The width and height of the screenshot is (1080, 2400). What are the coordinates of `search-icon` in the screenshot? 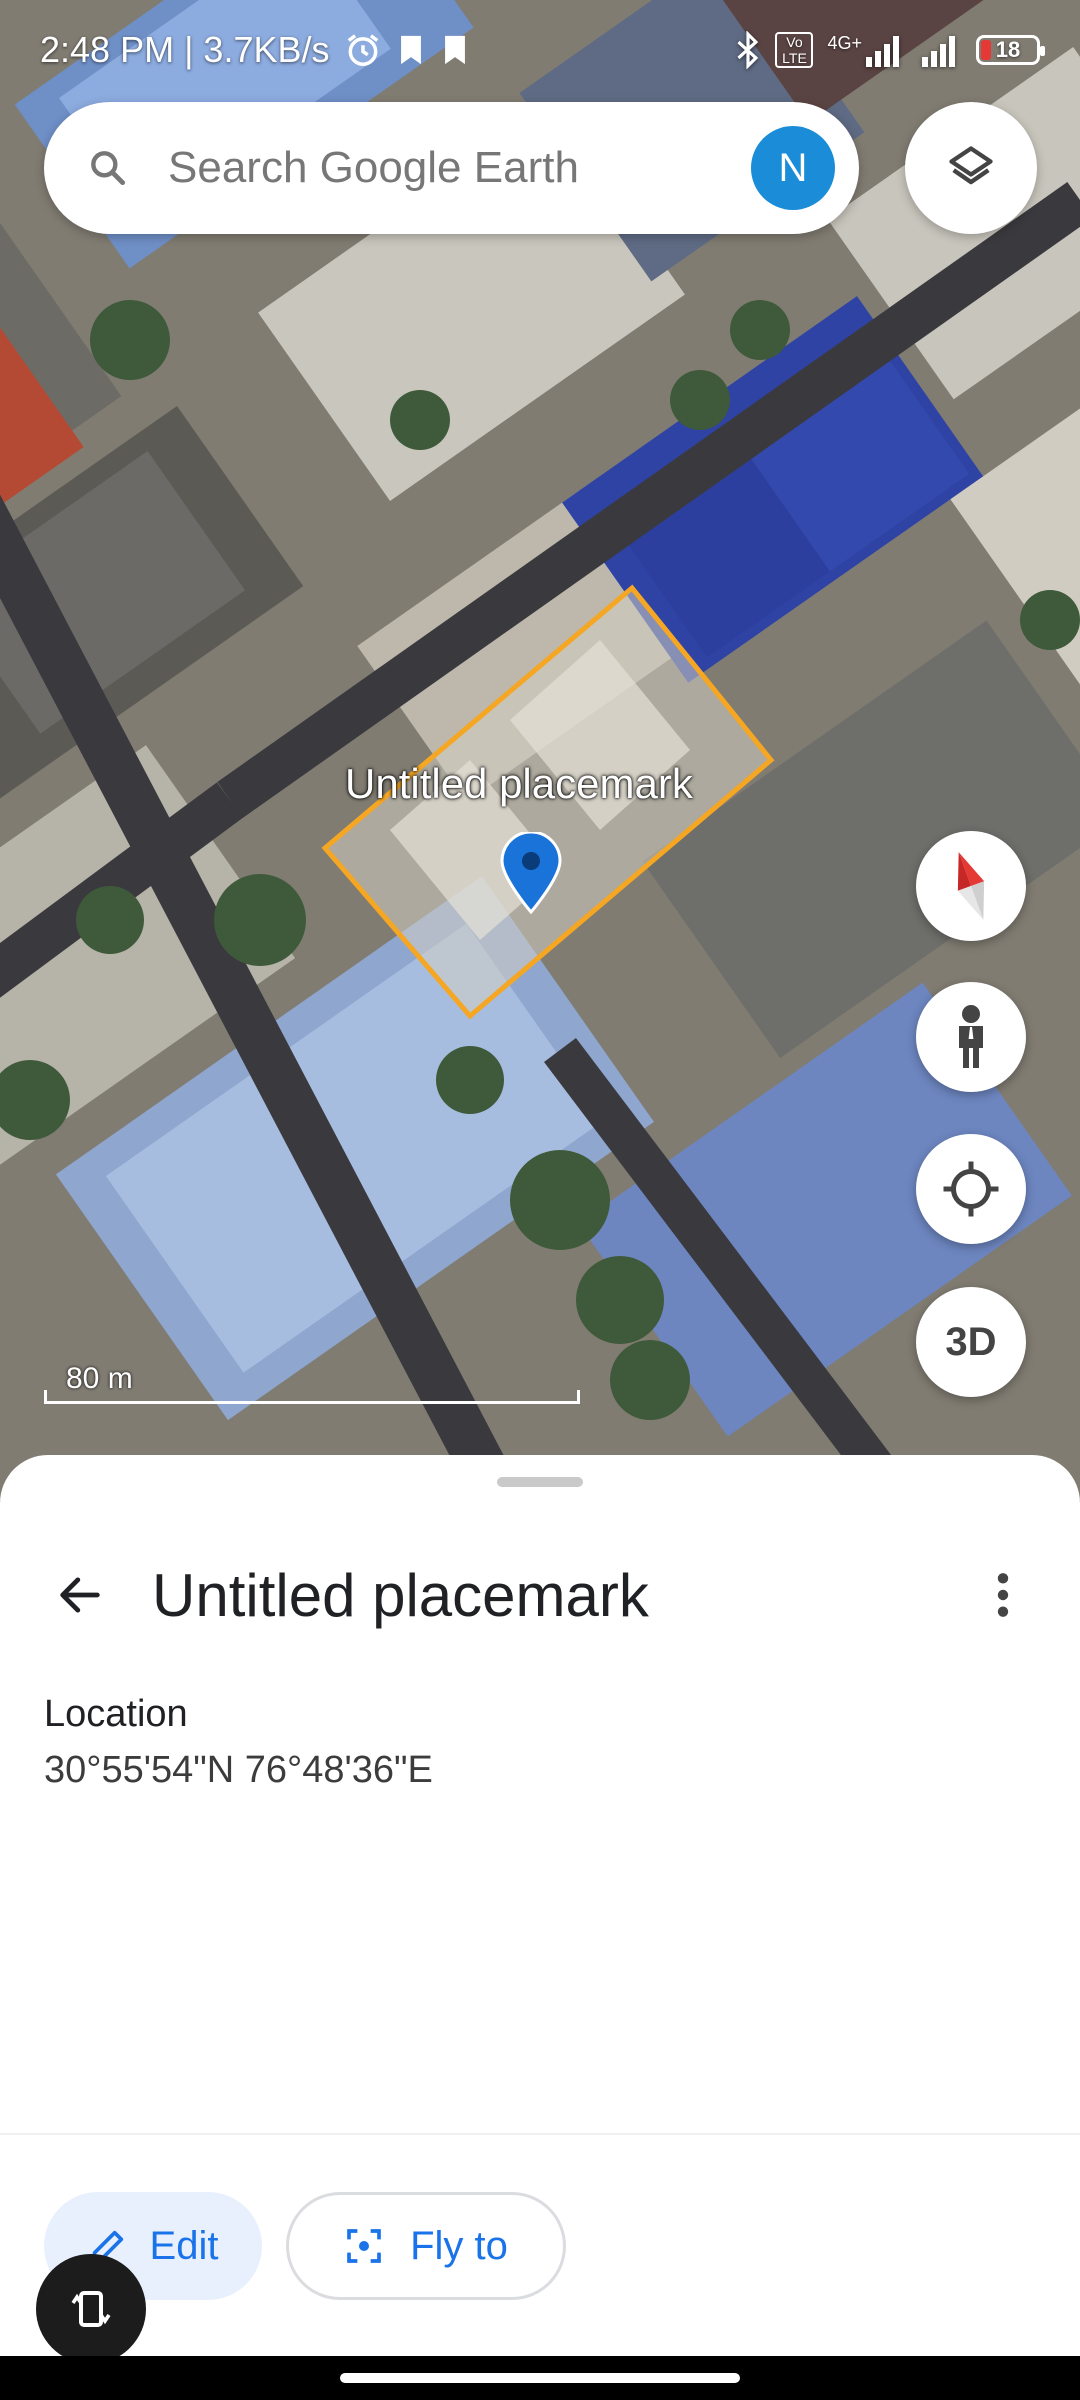 It's located at (108, 168).